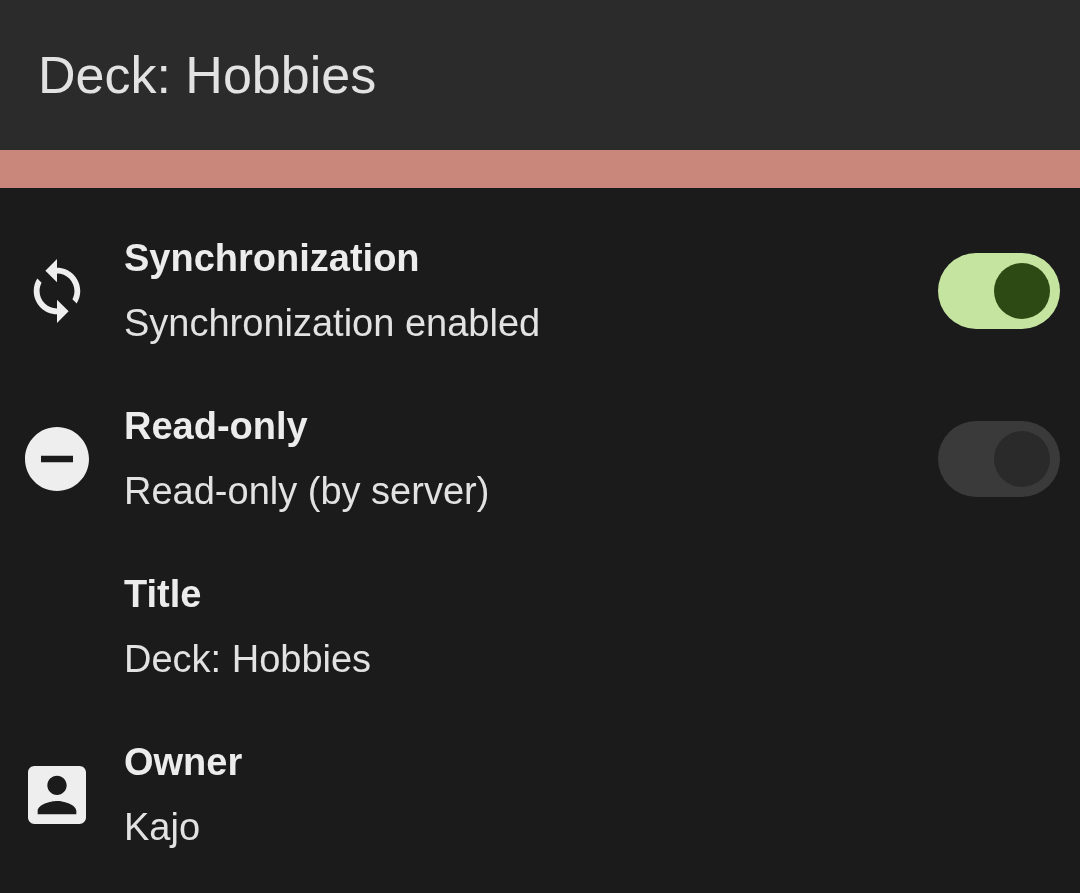  What do you see at coordinates (307, 491) in the screenshot?
I see `setting-value: Read-only (by server)` at bounding box center [307, 491].